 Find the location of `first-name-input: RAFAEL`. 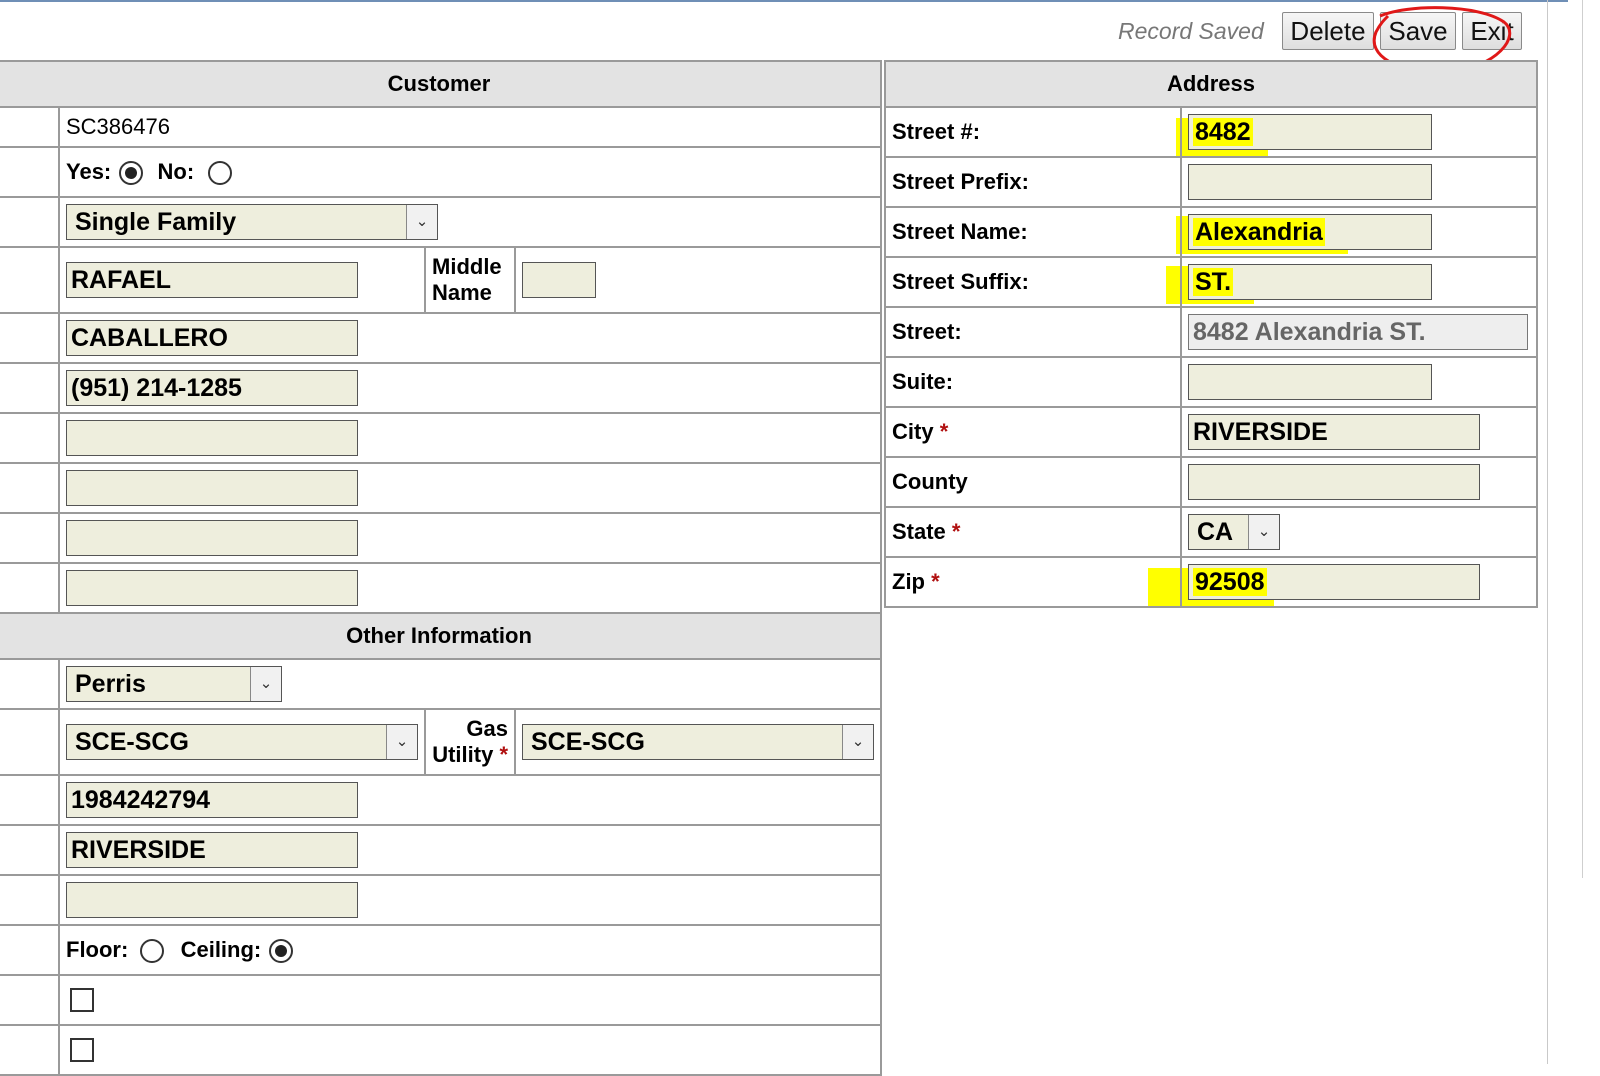

first-name-input: RAFAEL is located at coordinates (212, 280).